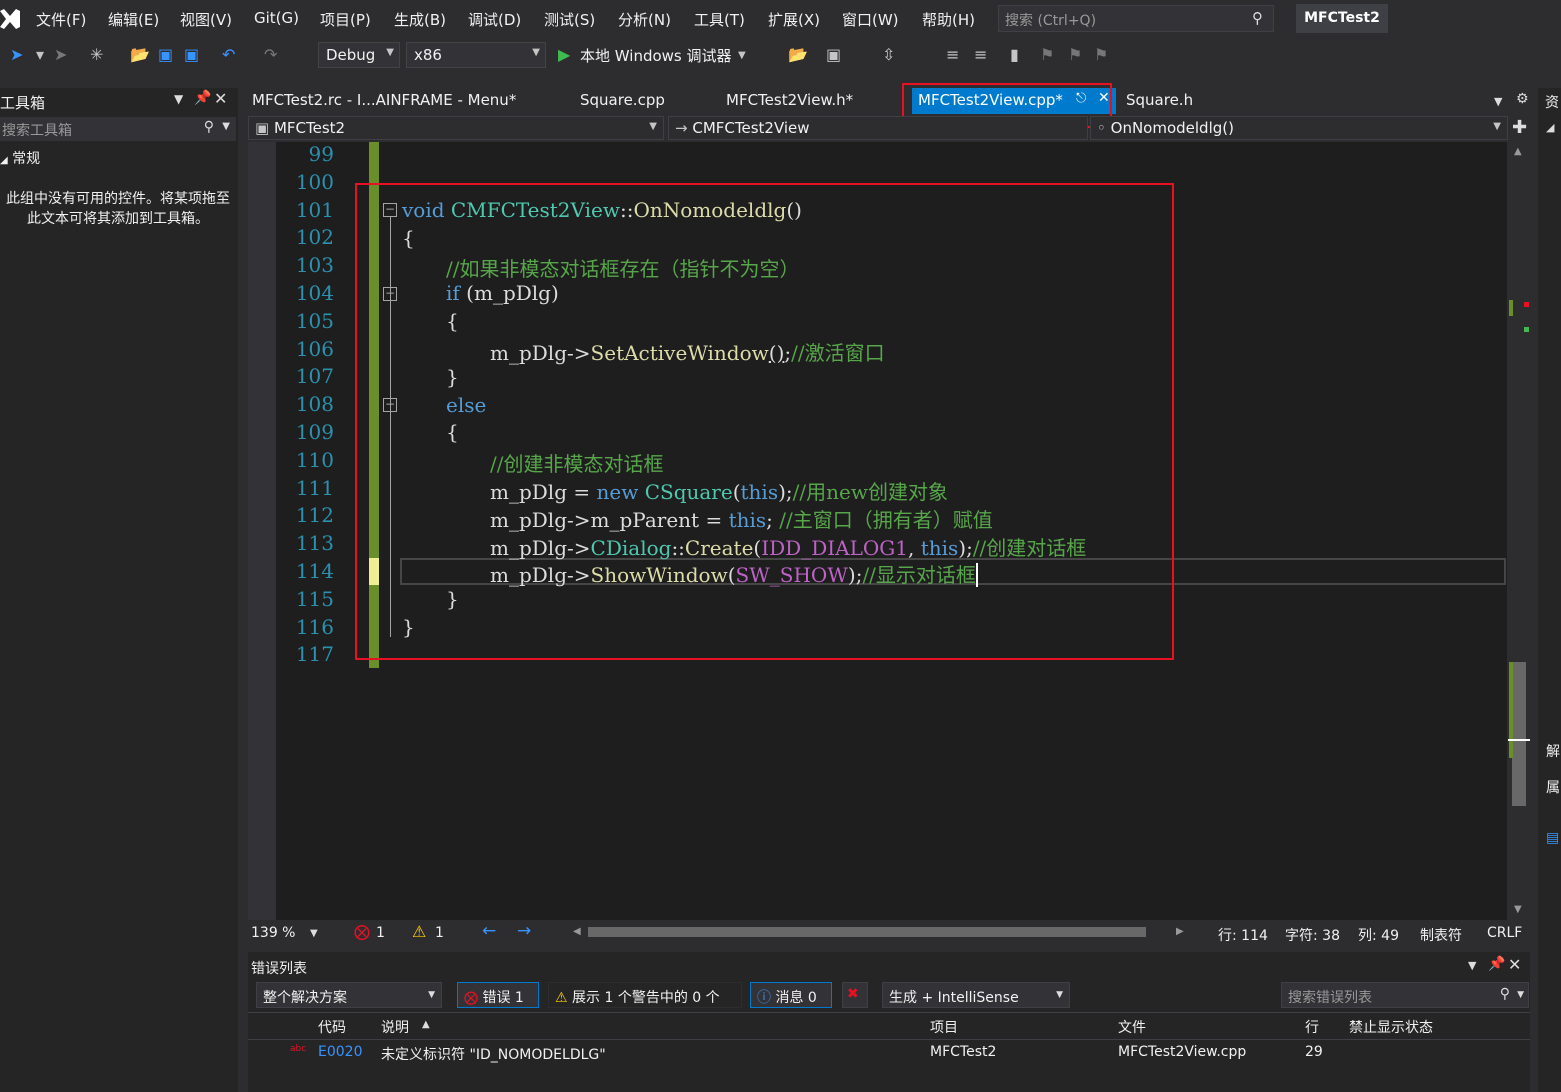  What do you see at coordinates (1518, 151) in the screenshot?
I see `scroll-up-icon: ▲` at bounding box center [1518, 151].